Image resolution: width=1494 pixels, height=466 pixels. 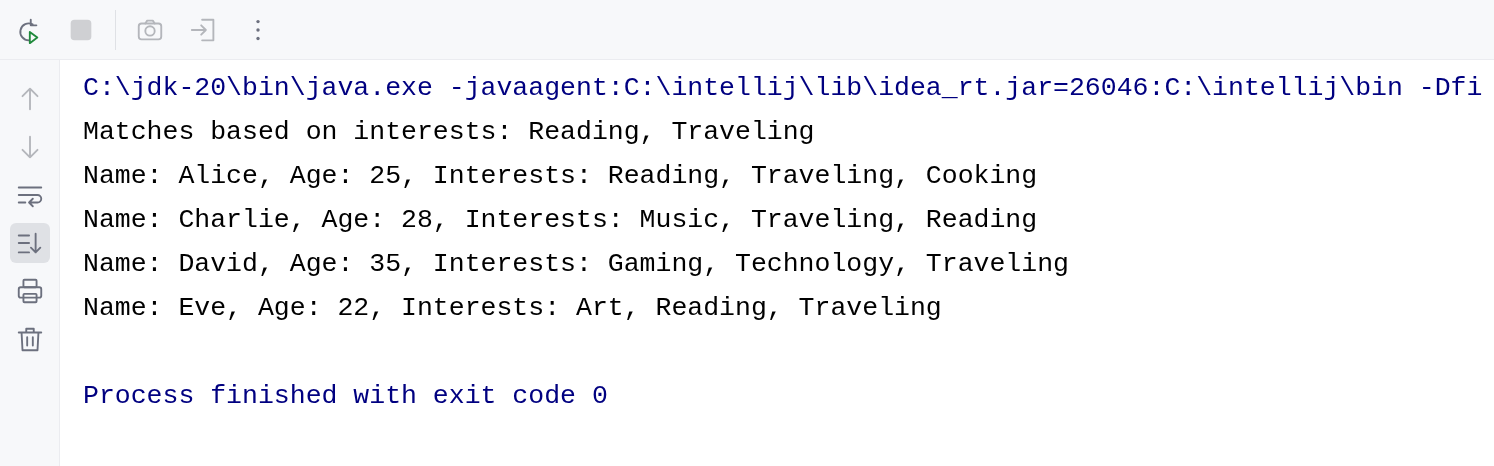 What do you see at coordinates (345, 396) in the screenshot?
I see `console-line: Process finished with exit code 0` at bounding box center [345, 396].